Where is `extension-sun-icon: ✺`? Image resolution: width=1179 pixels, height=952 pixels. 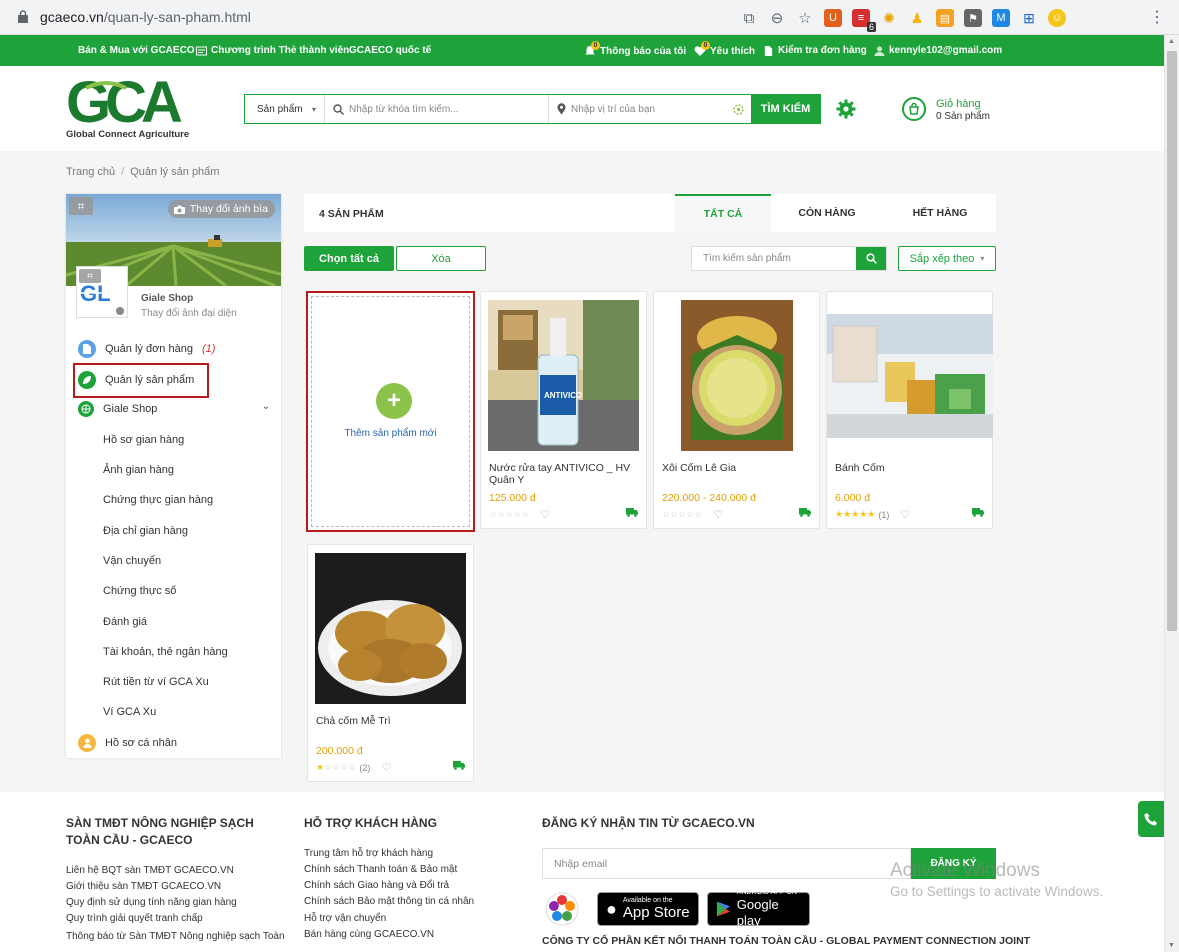 extension-sun-icon: ✺ is located at coordinates (889, 18).